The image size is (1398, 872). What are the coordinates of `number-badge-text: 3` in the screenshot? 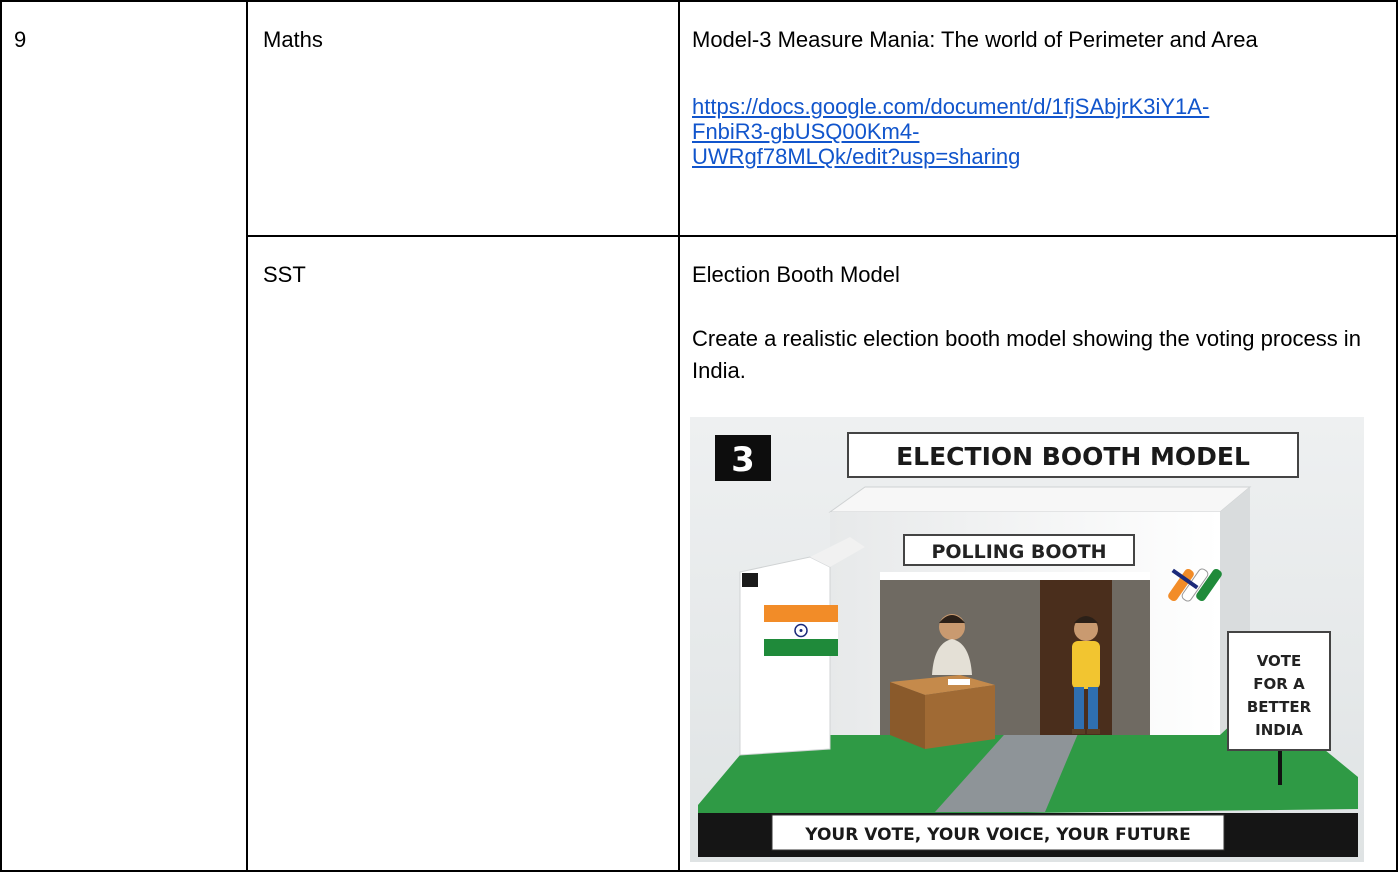 It's located at (743, 460).